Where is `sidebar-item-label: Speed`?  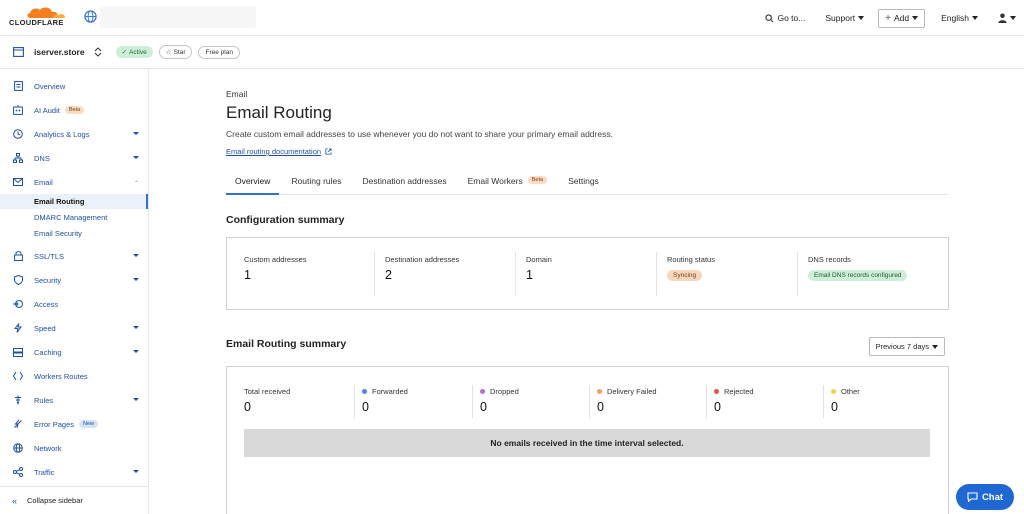 sidebar-item-label: Speed is located at coordinates (45, 328).